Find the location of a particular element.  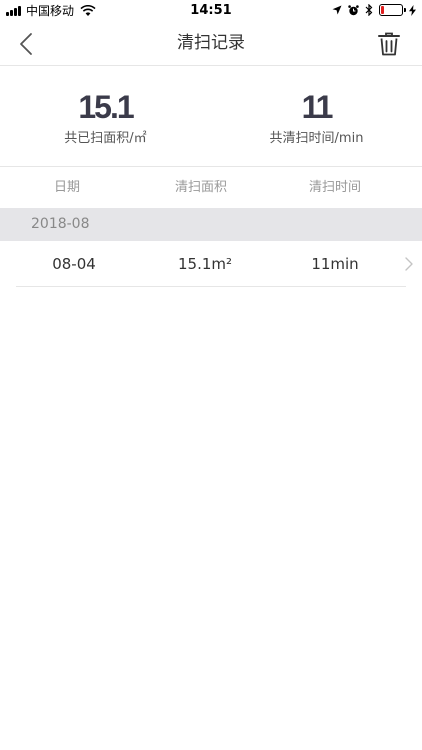

alarm-icon is located at coordinates (353, 9).